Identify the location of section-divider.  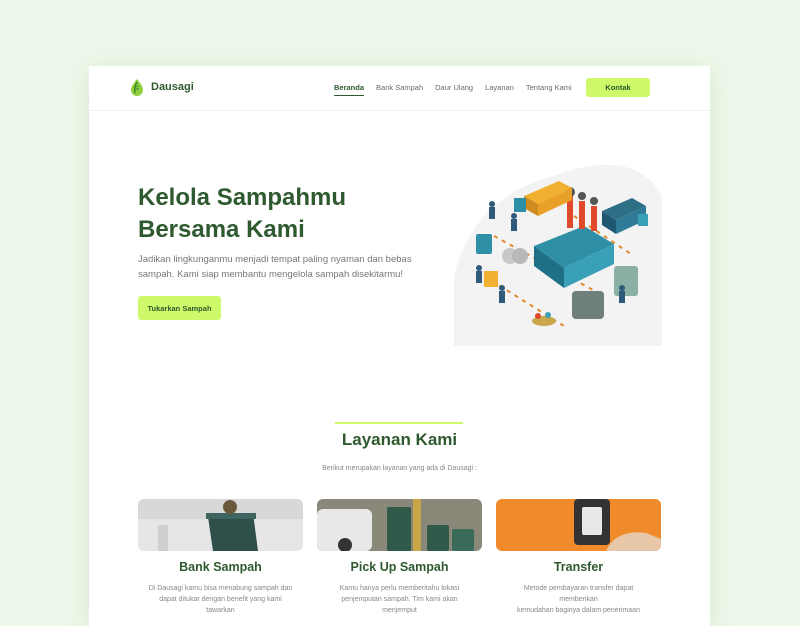
(399, 423).